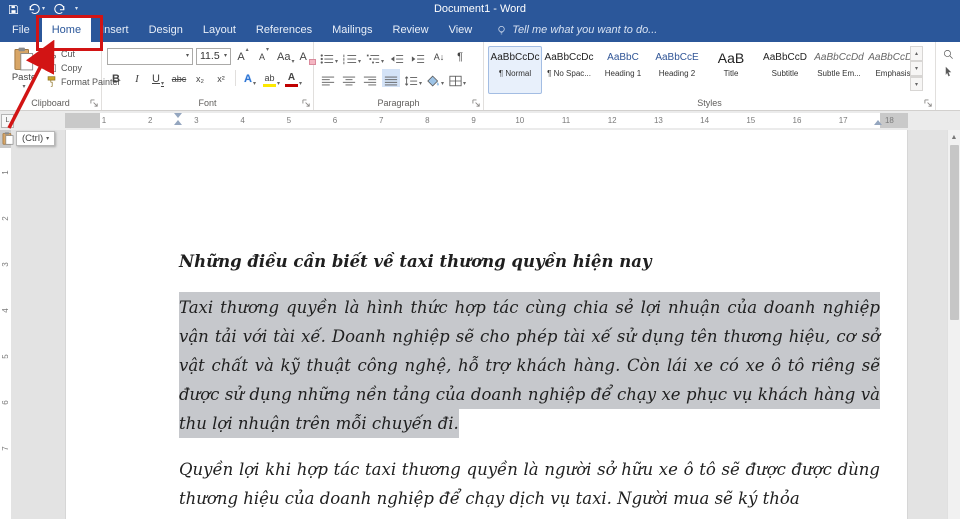 This screenshot has height=519, width=960. What do you see at coordinates (178, 115) in the screenshot?
I see `first-line-indent-marker` at bounding box center [178, 115].